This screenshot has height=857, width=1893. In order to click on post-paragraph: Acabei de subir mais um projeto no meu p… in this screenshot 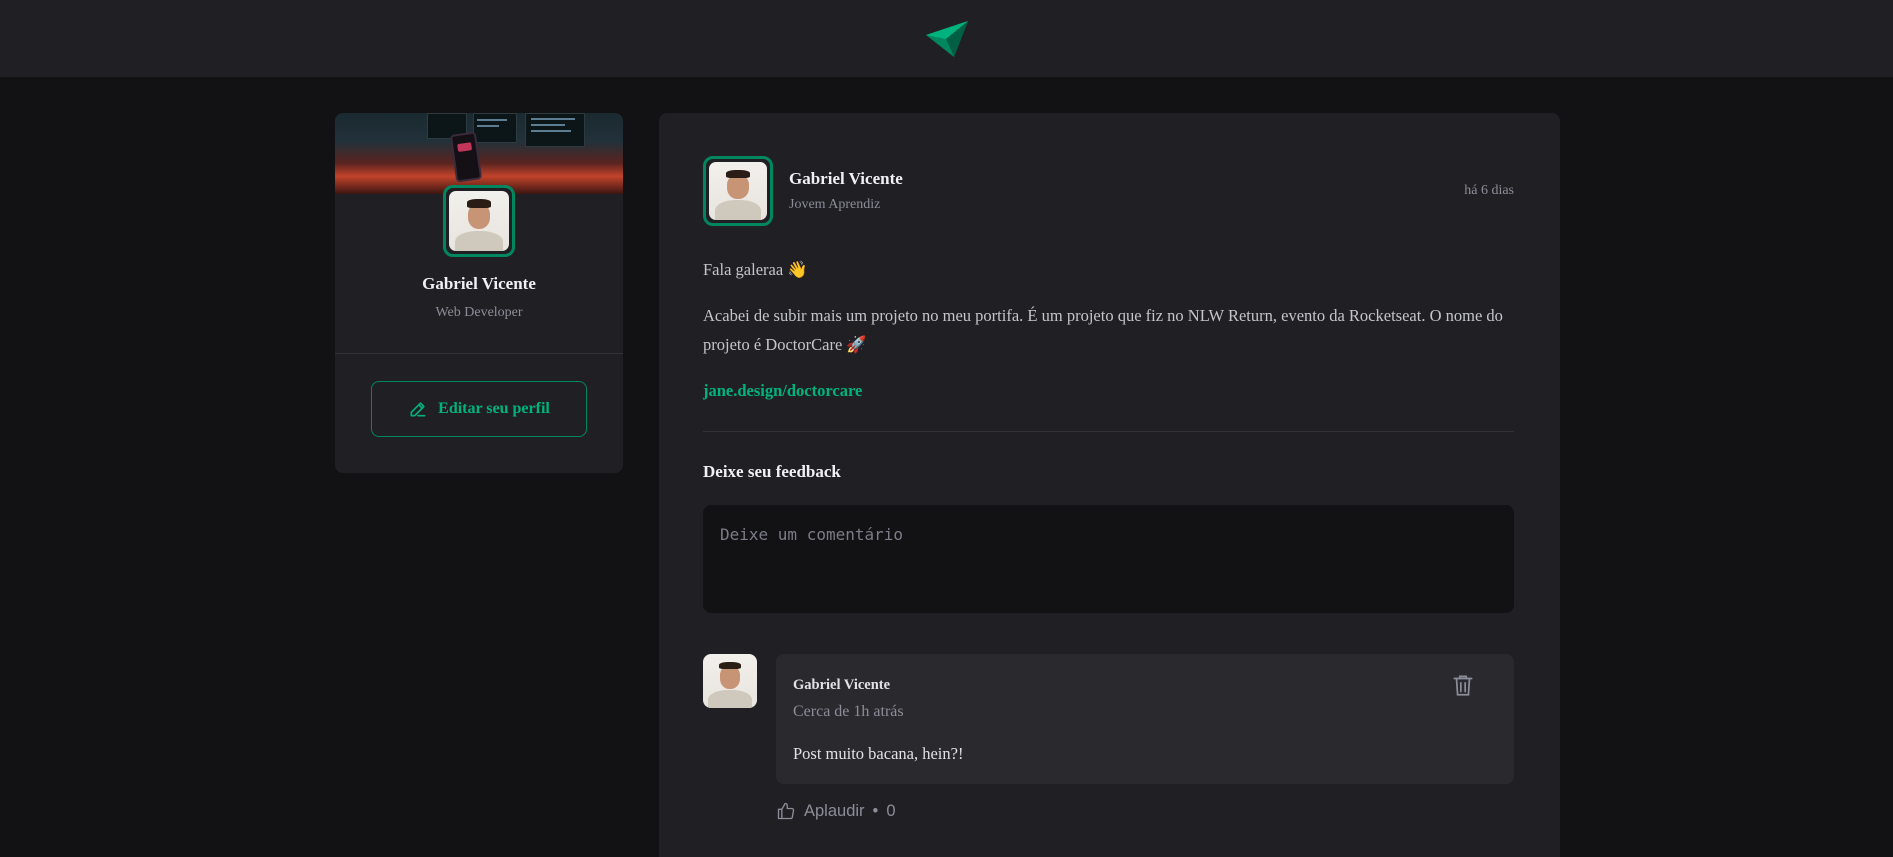, I will do `click(1103, 330)`.